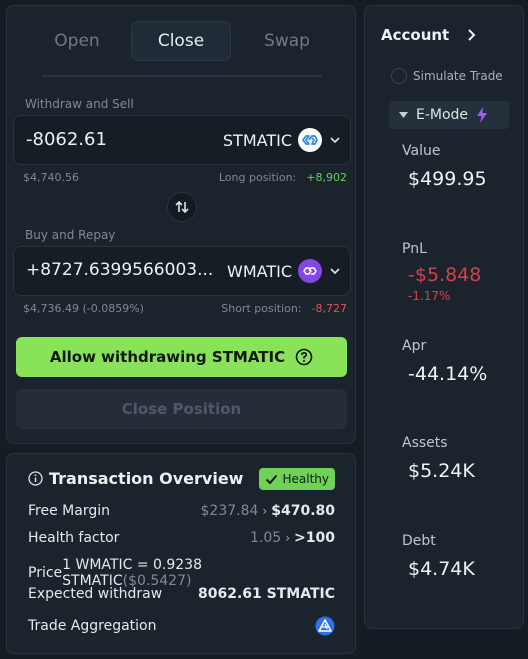  What do you see at coordinates (83, 308) in the screenshot?
I see `repay-usd: $4,736.49 (-0.0859%)` at bounding box center [83, 308].